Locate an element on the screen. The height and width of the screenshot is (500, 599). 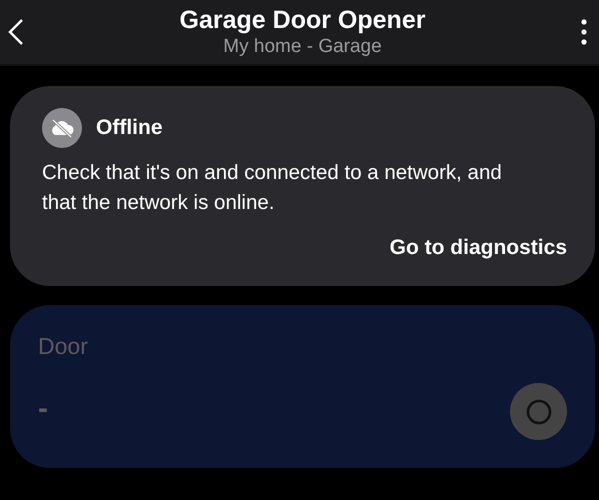
page-subtitle: My home - Garage is located at coordinates (302, 47).